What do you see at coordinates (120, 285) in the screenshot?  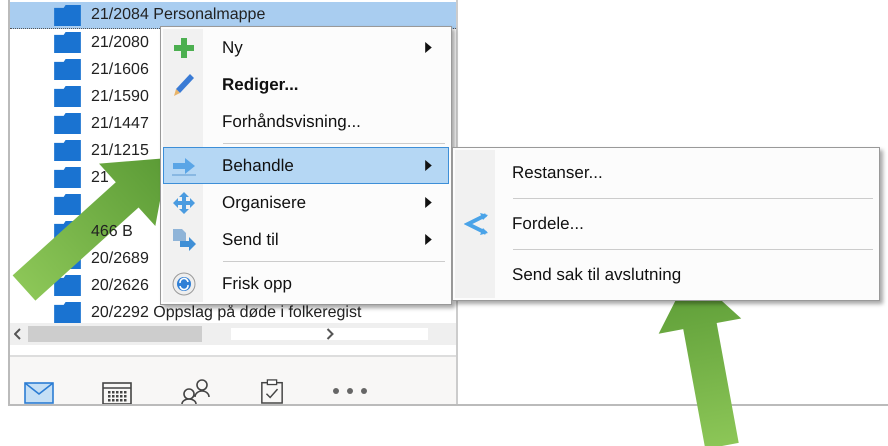 I see `case-title: 20/2626` at bounding box center [120, 285].